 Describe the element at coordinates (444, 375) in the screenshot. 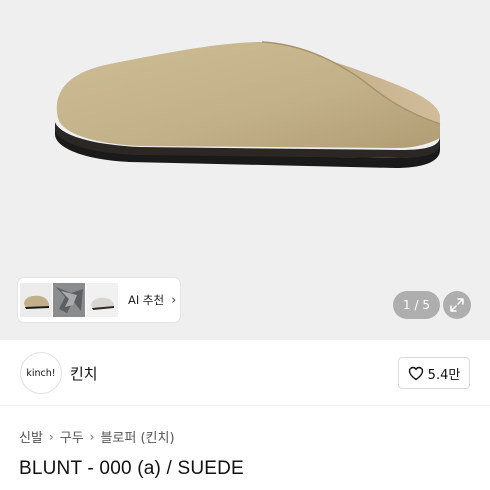

I see `like-count: 5.4만` at that location.